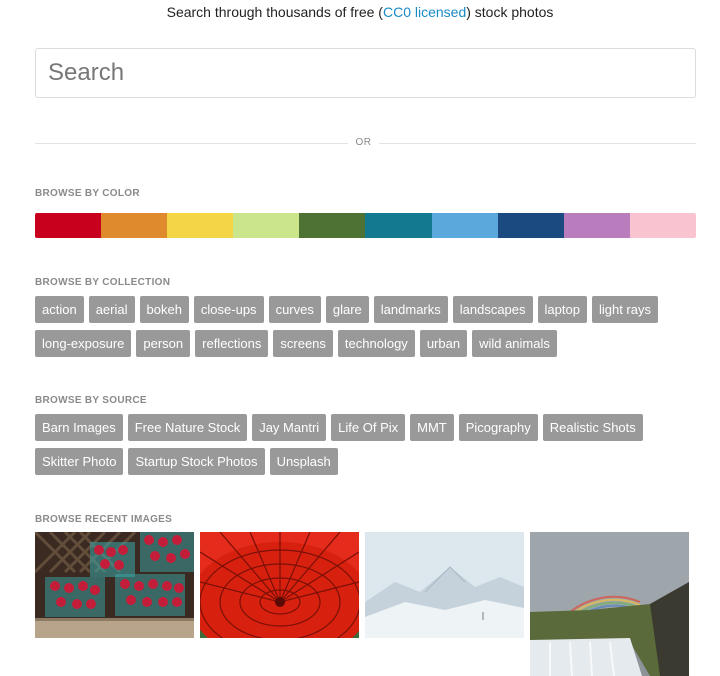 This screenshot has width=720, height=676. I want to click on collection-tag: person, so click(163, 343).